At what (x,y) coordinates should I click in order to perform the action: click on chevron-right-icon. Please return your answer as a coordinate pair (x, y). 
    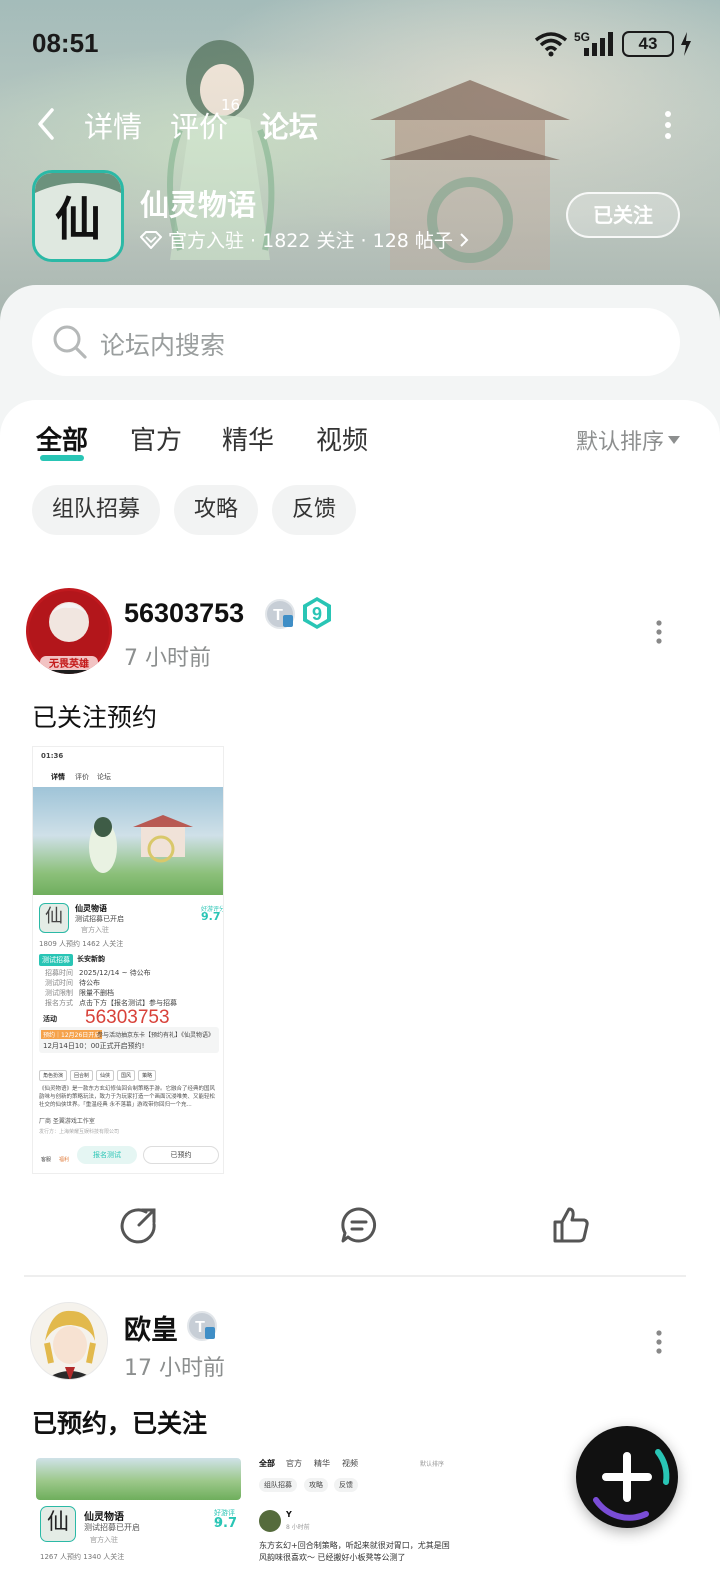
    Looking at the image, I should click on (464, 239).